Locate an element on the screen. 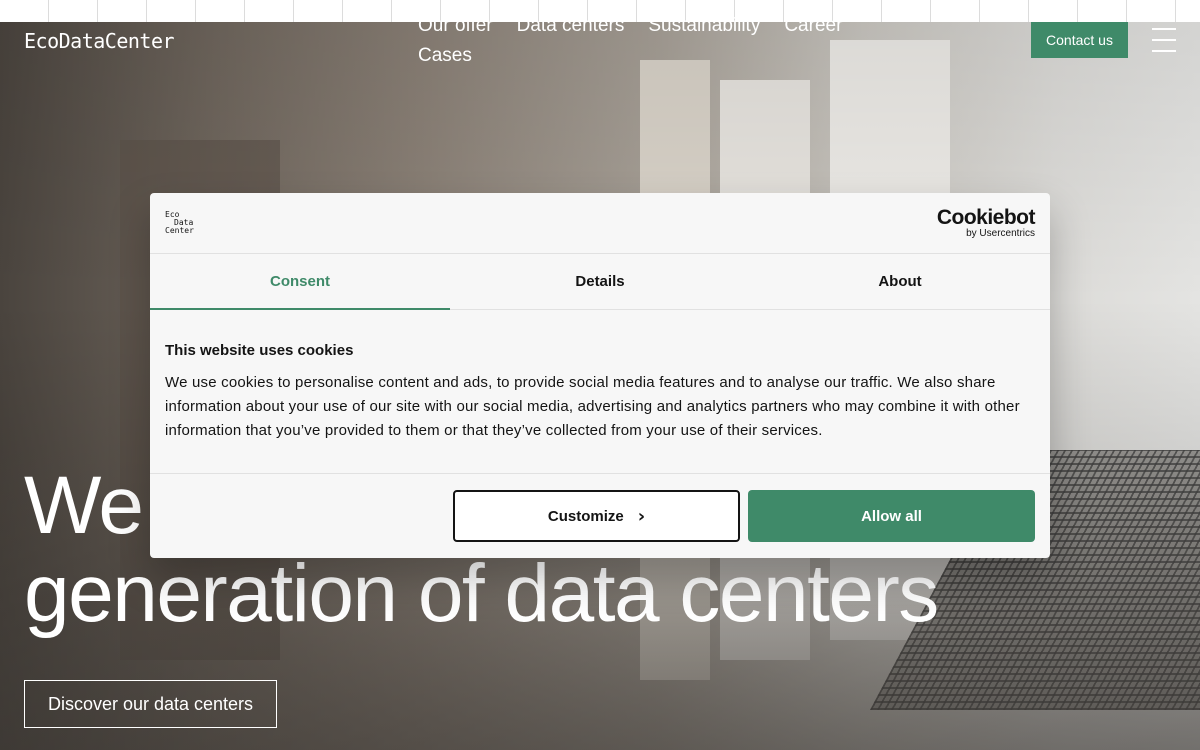 Image resolution: width=1200 pixels, height=750 pixels. nav-sustainability: Sustainability is located at coordinates (704, 26).